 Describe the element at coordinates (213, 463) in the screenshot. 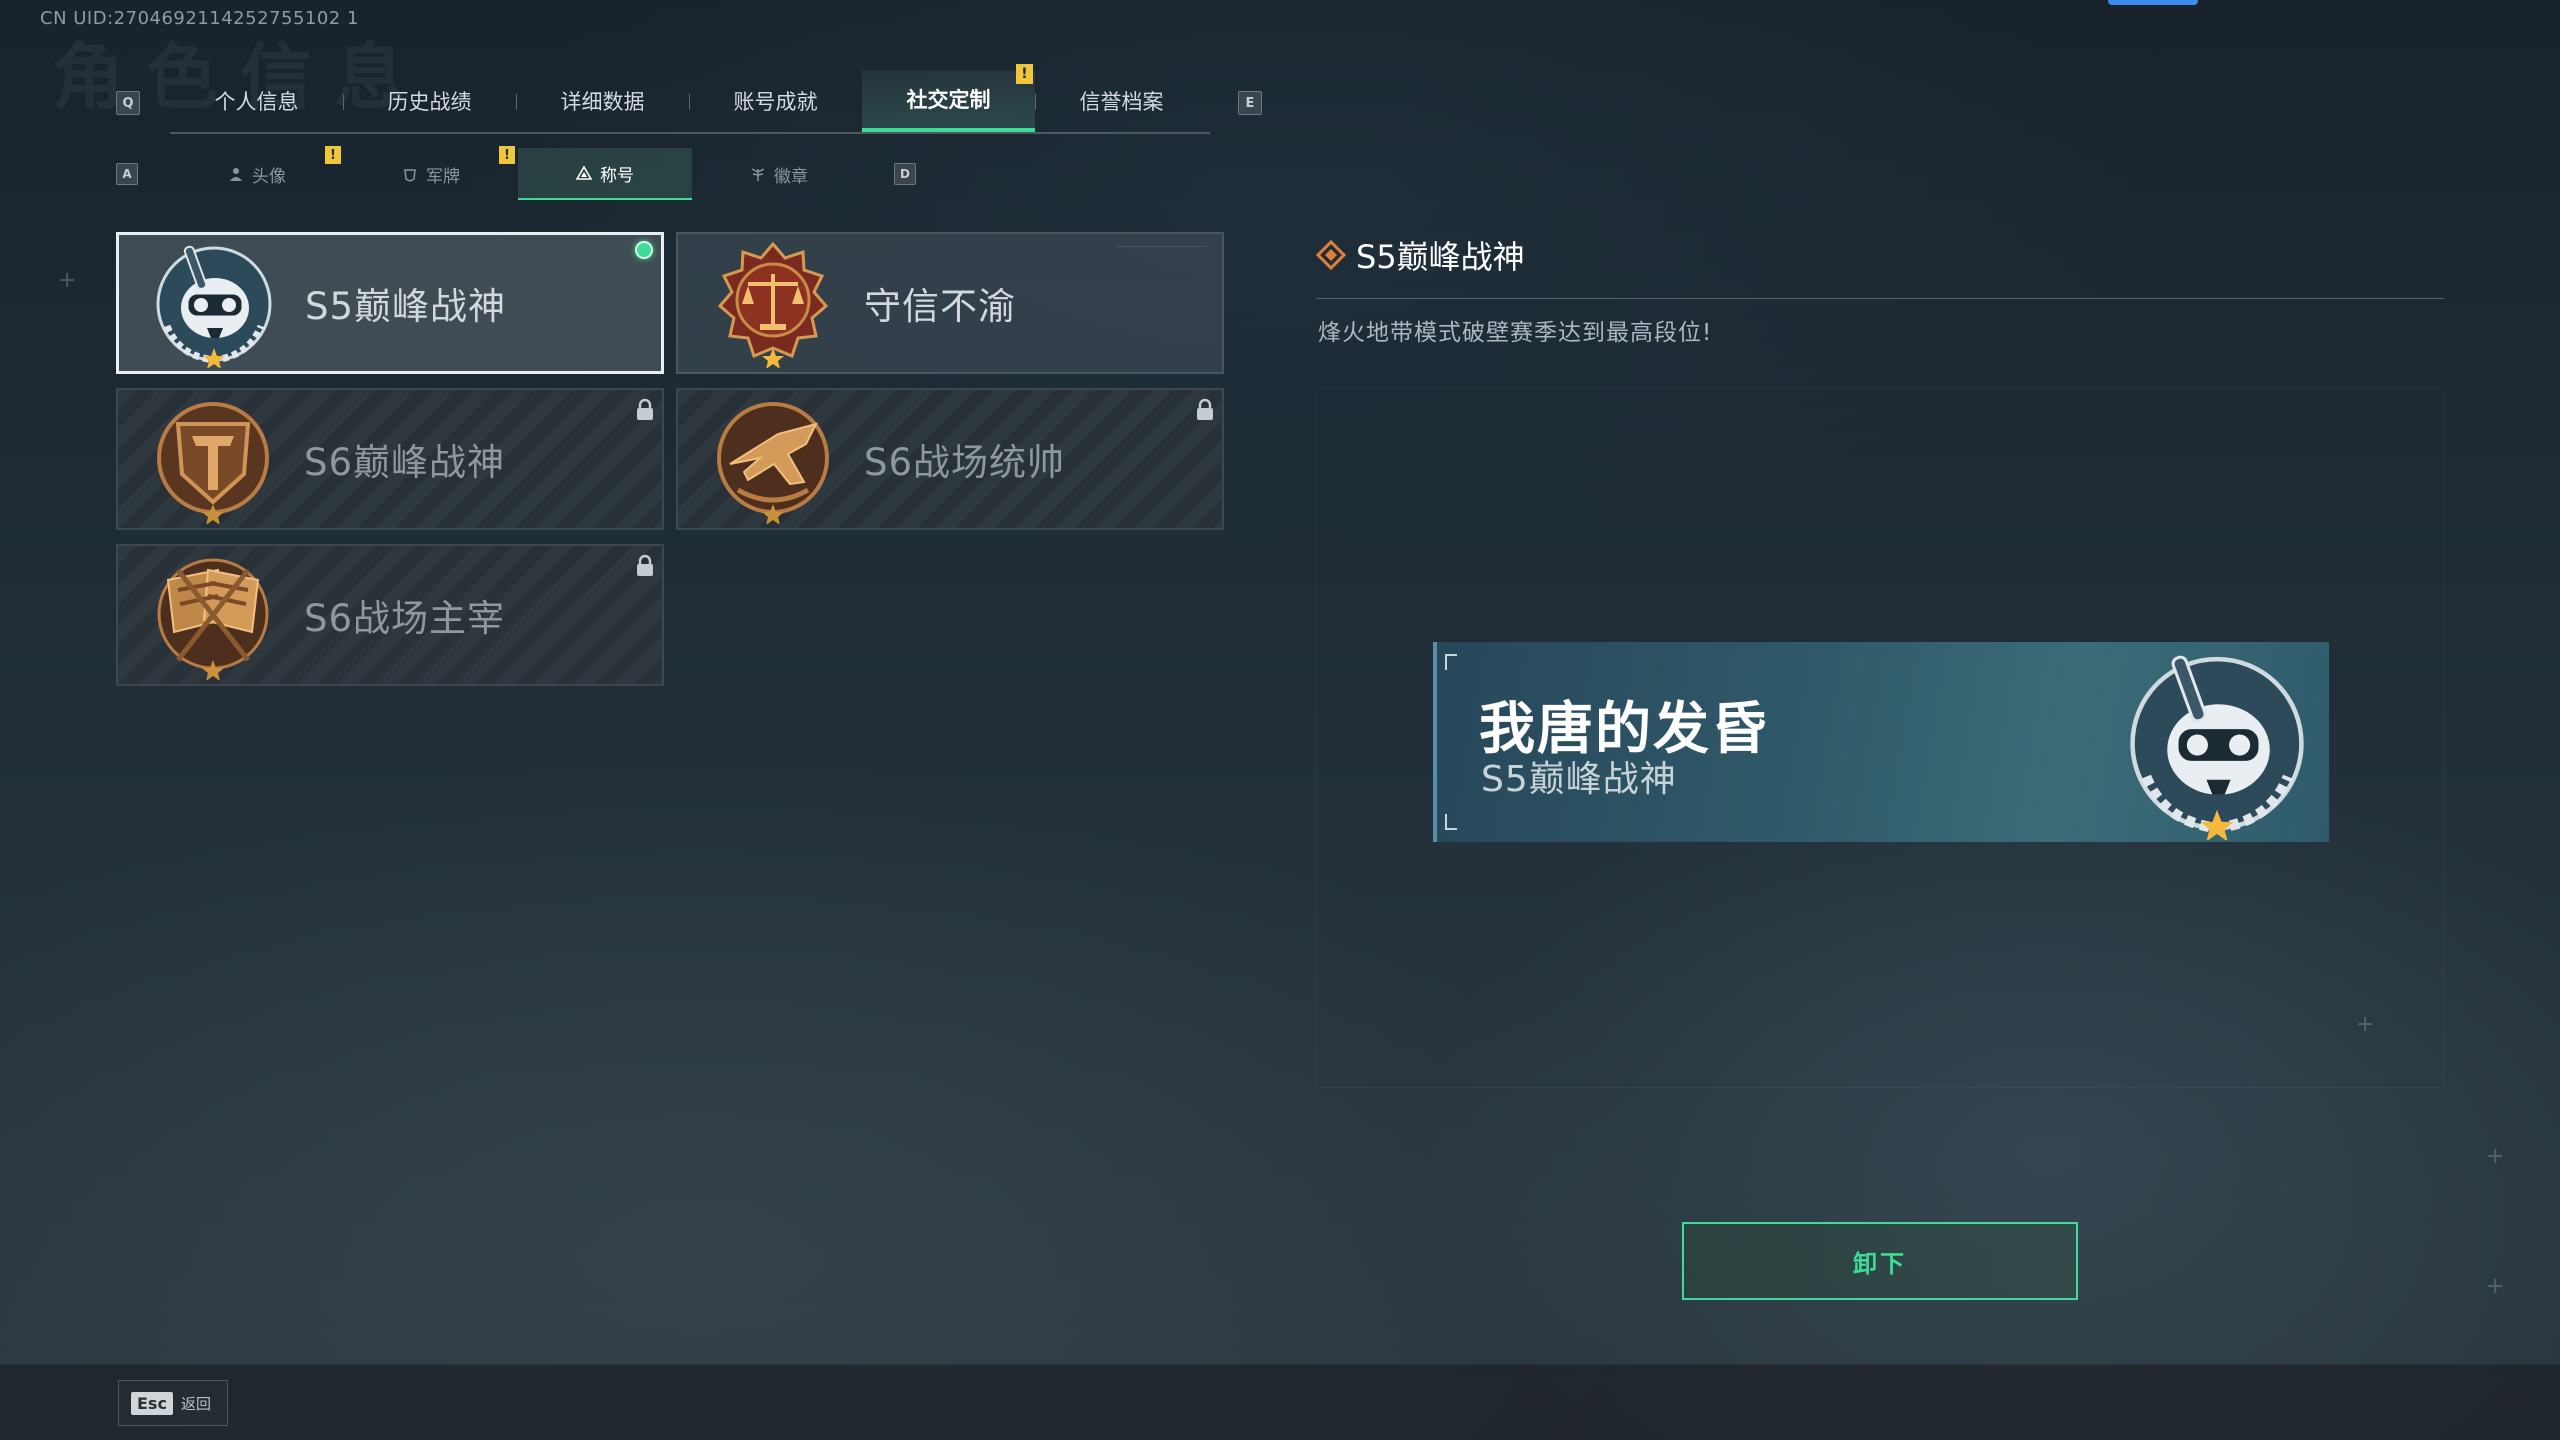

I see `shield-t-medal-icon` at that location.